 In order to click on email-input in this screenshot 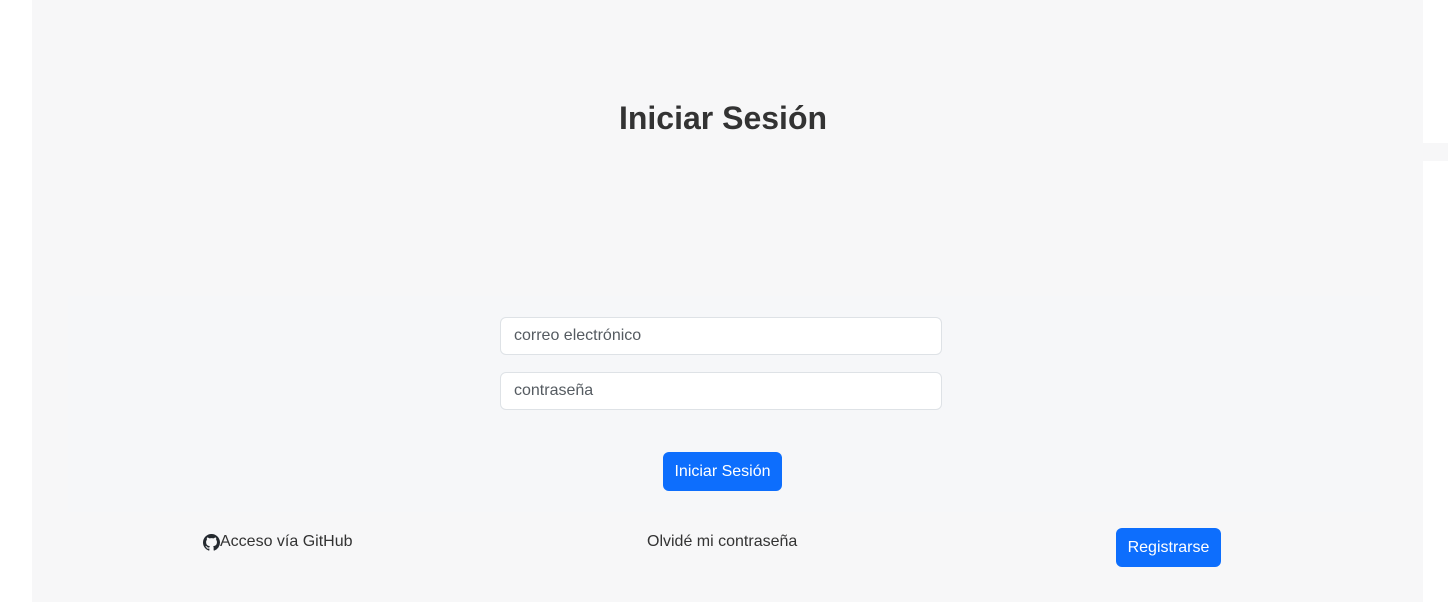, I will do `click(721, 336)`.